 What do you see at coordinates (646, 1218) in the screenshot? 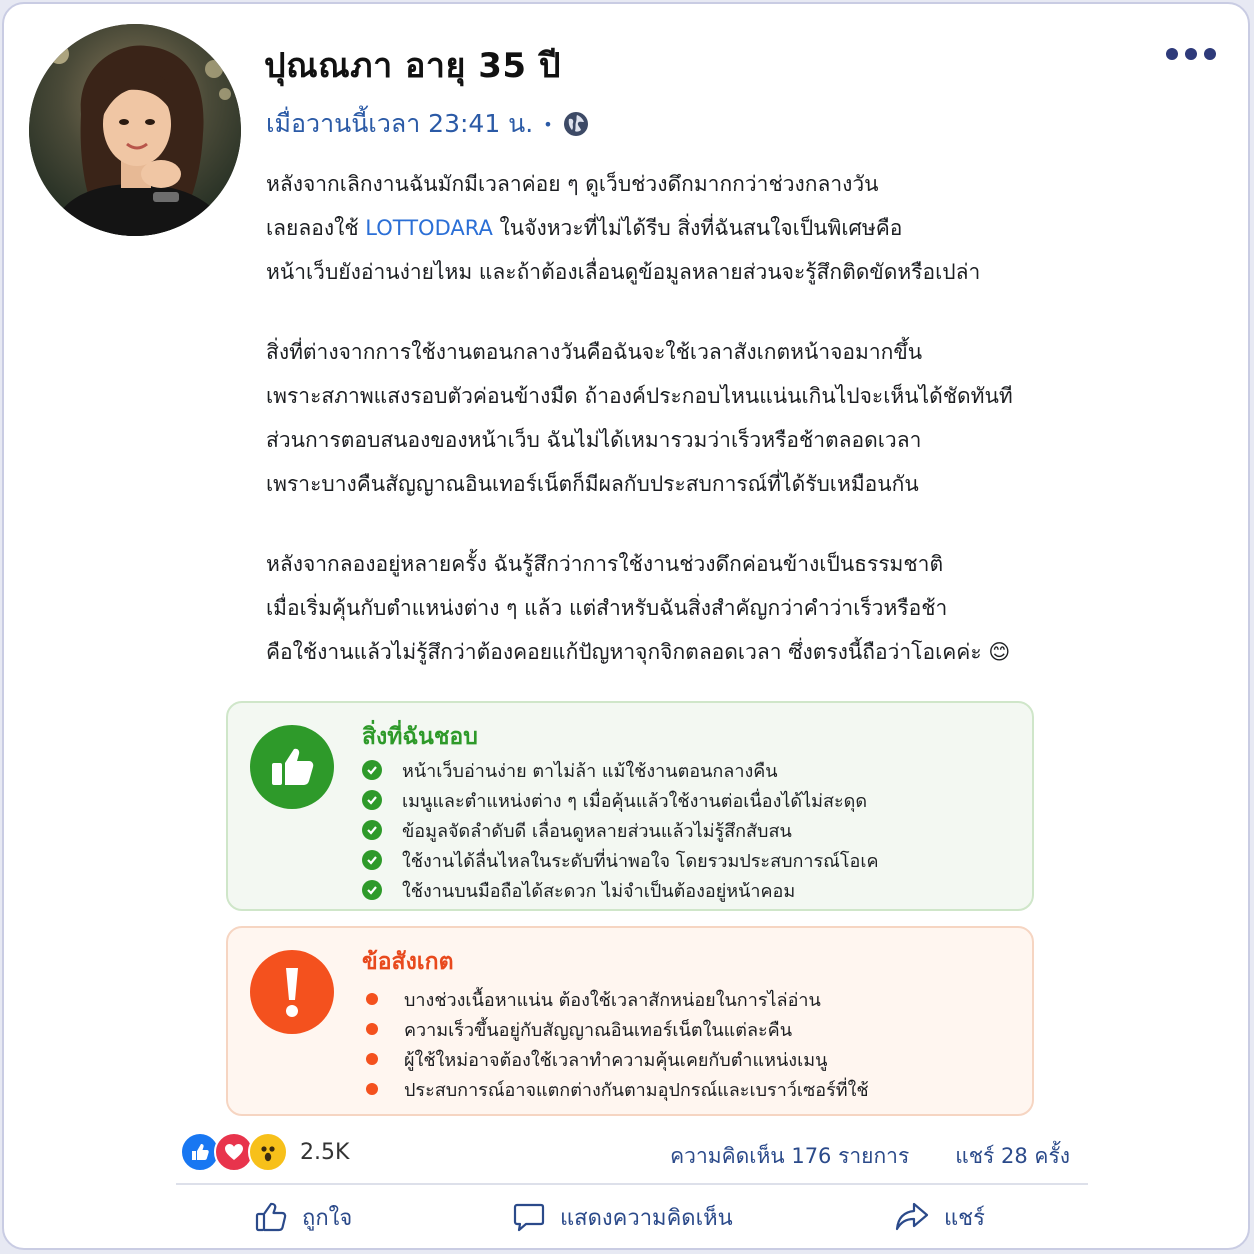
I see `comment-label: แสดงความคิดเห็น` at bounding box center [646, 1218].